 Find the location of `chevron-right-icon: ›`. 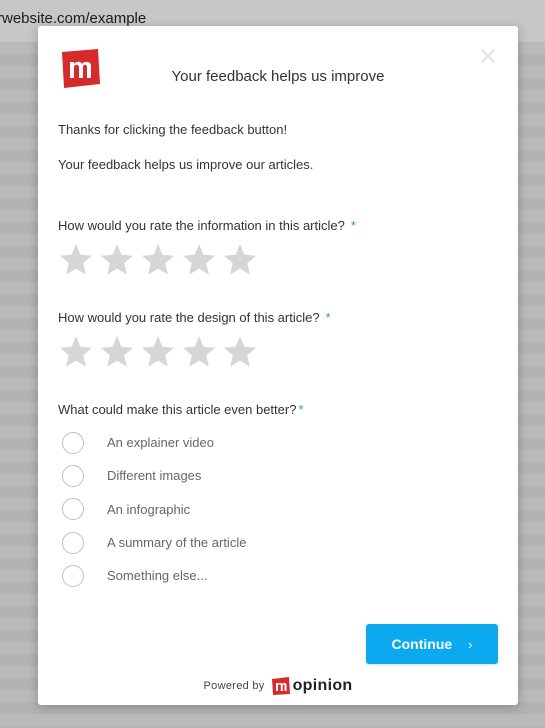

chevron-right-icon: › is located at coordinates (470, 644).